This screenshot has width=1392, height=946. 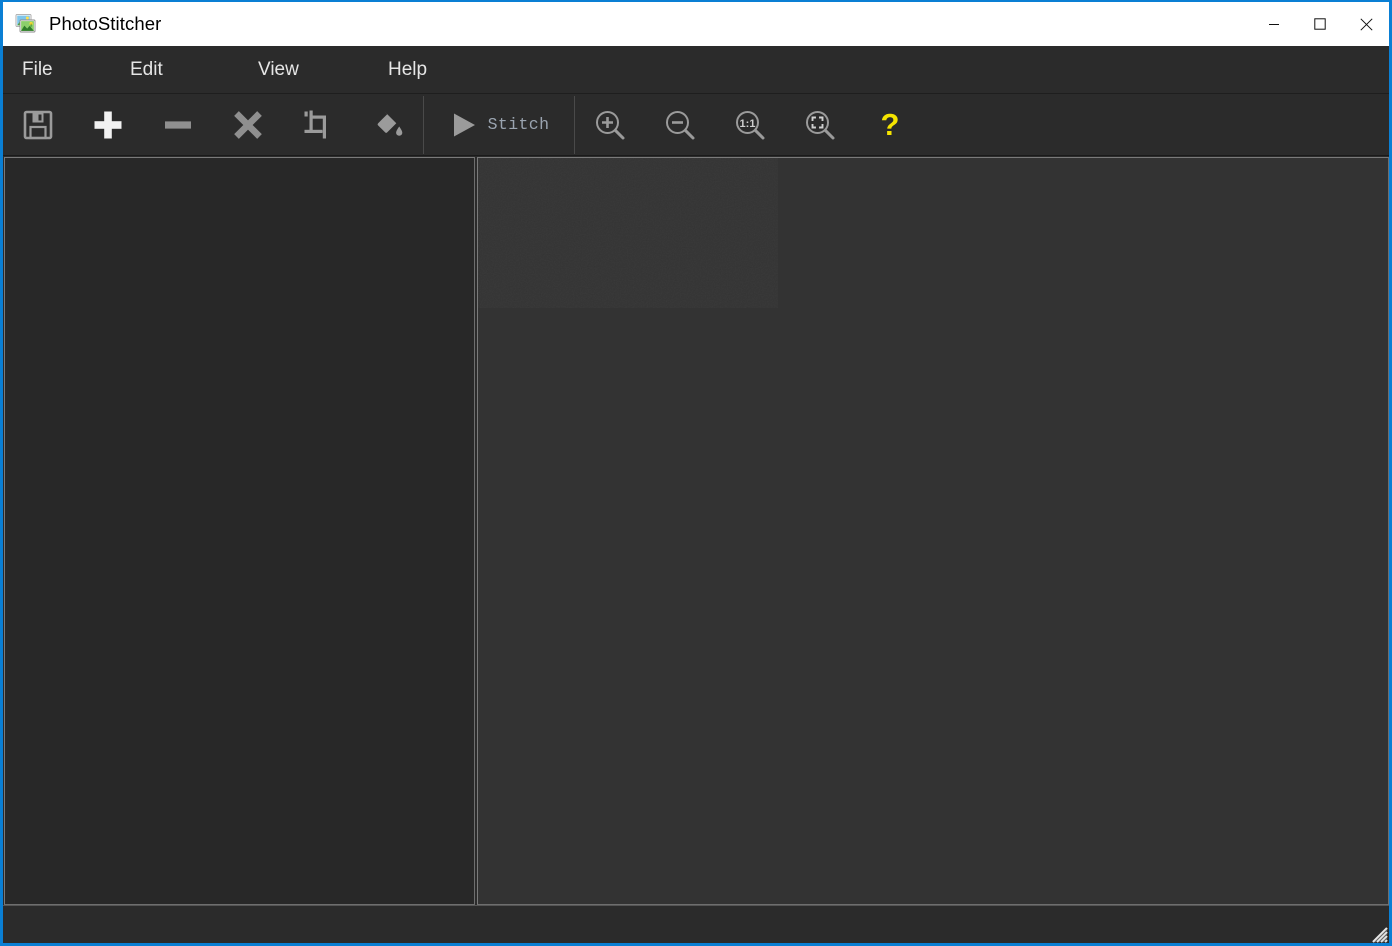 I want to click on zoom-in-button, so click(x=610, y=125).